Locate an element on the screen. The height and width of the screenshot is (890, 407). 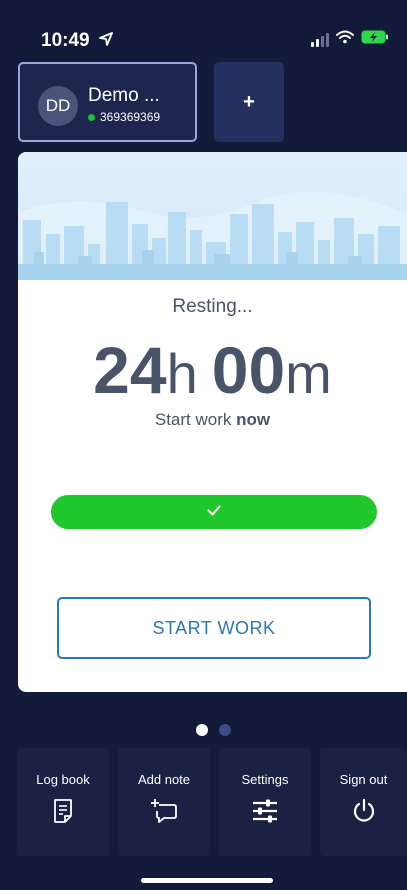
add-driver-button: + is located at coordinates (249, 102).